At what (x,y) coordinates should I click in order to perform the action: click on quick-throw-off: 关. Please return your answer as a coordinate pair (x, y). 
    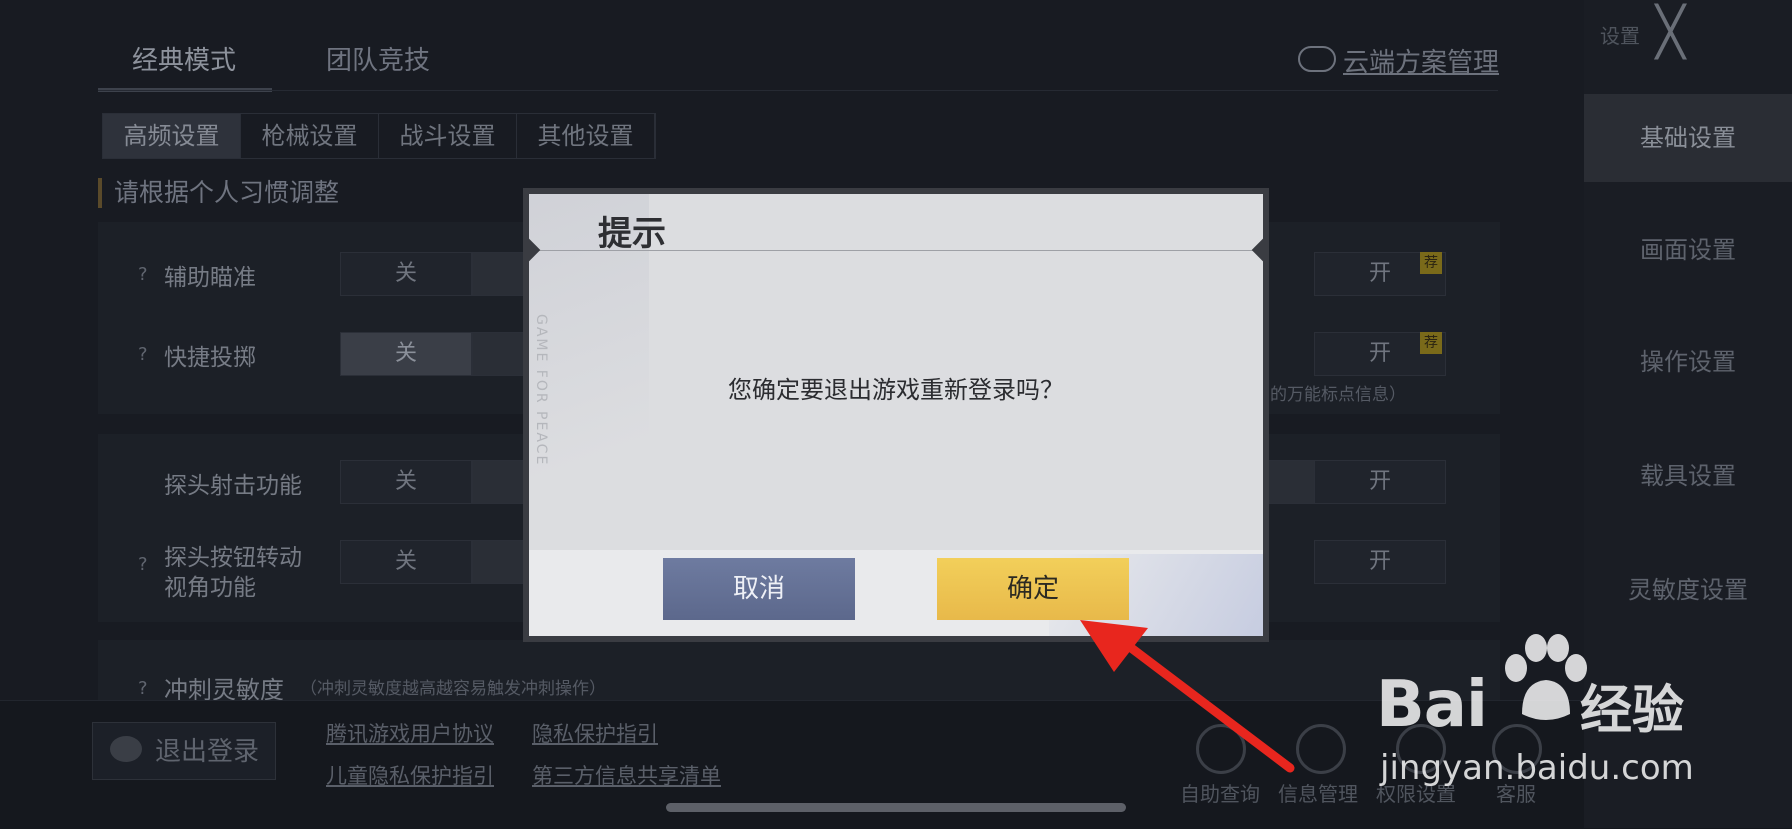
    Looking at the image, I should click on (406, 354).